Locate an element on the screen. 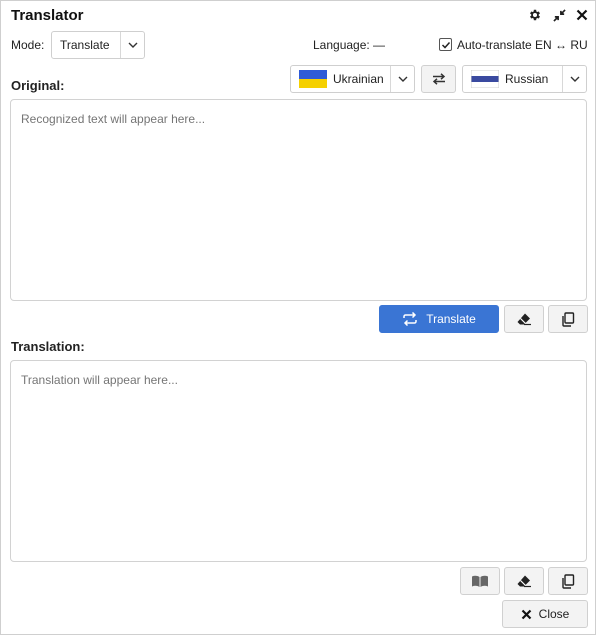 This screenshot has height=635, width=596. dictionary-button is located at coordinates (480, 581).